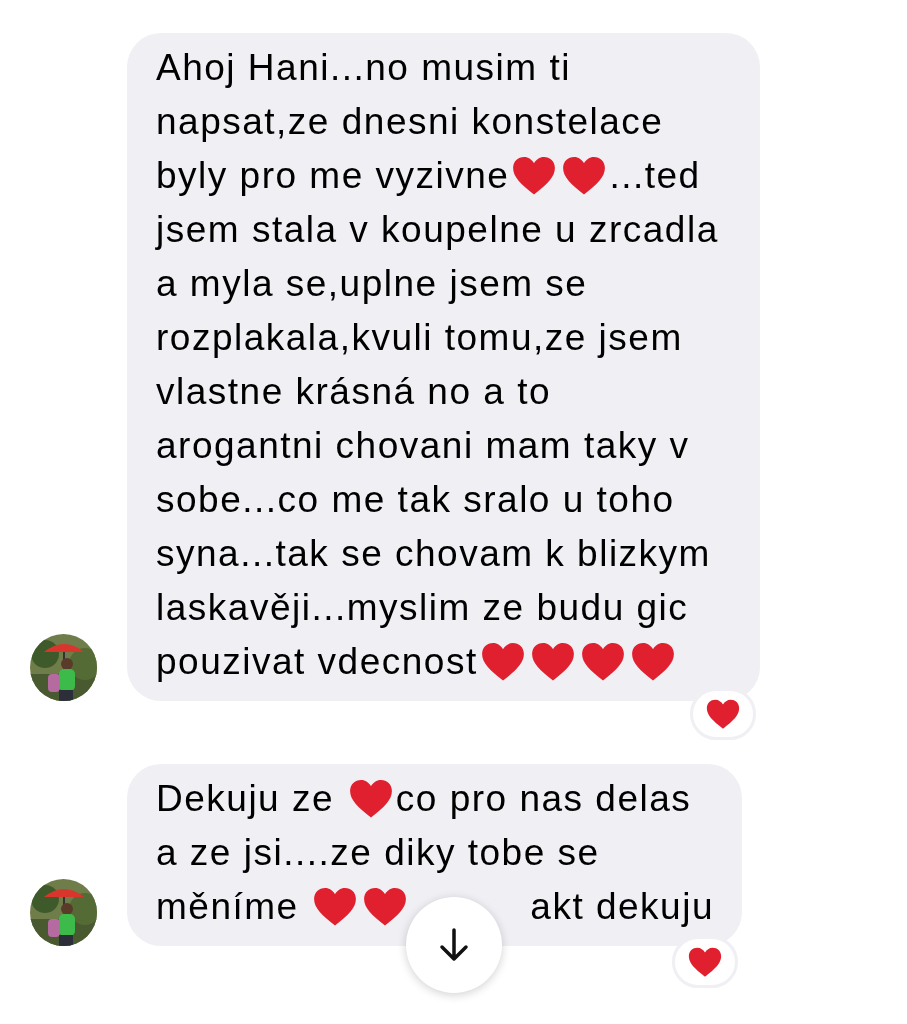 The image size is (907, 1024). I want to click on message-text: laskavěji...myslim ze budu gic, so click(422, 608).